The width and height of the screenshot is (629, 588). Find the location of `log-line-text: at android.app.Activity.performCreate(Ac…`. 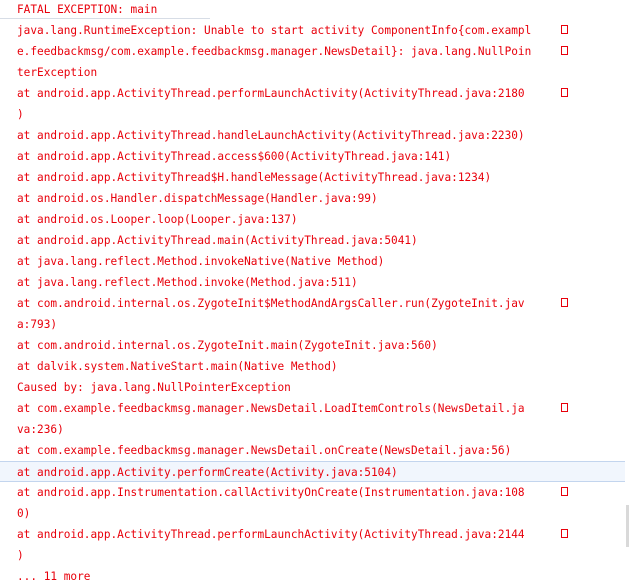

log-line-text: at android.app.Activity.performCreate(Ac… is located at coordinates (207, 472).